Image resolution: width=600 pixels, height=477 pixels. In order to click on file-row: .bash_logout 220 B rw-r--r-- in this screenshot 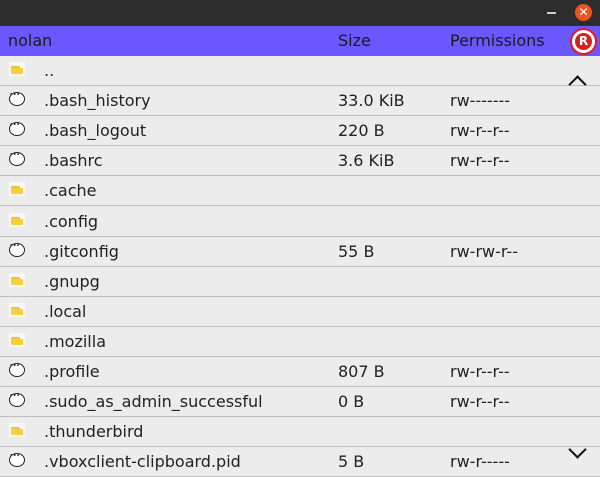, I will do `click(300, 131)`.